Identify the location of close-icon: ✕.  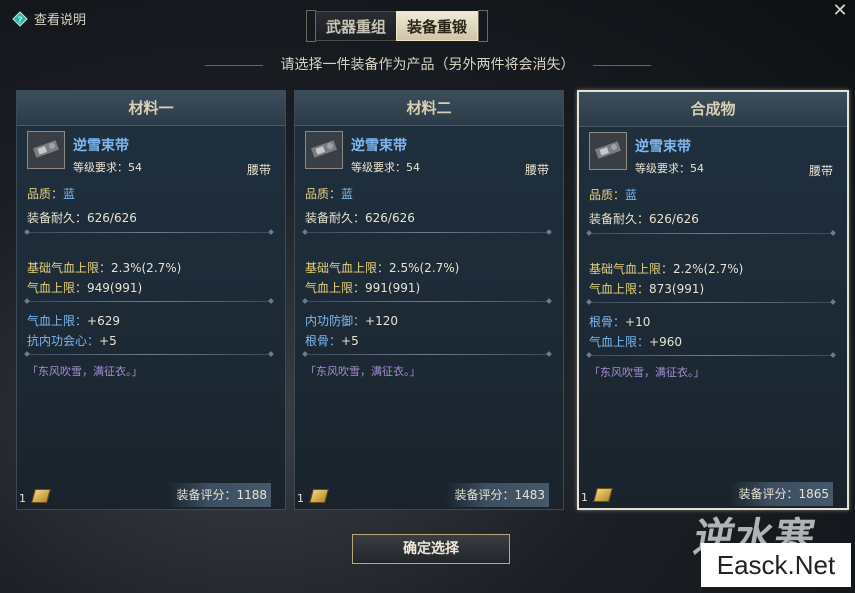
(840, 11).